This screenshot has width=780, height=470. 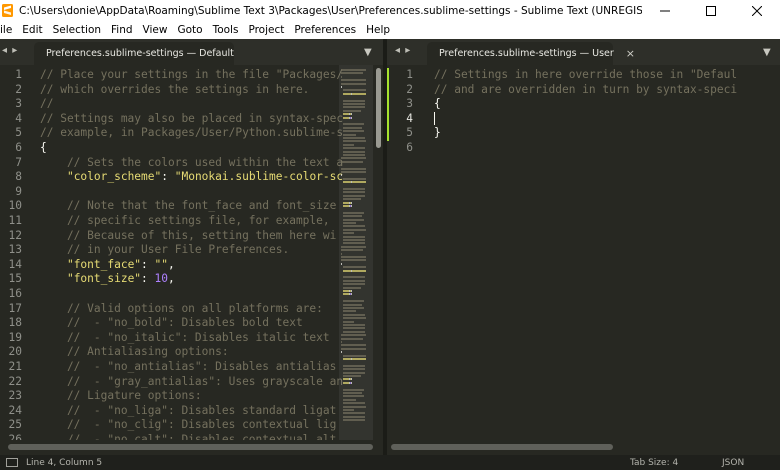 I want to click on code-line: "font_size": 10,, so click(x=107, y=279).